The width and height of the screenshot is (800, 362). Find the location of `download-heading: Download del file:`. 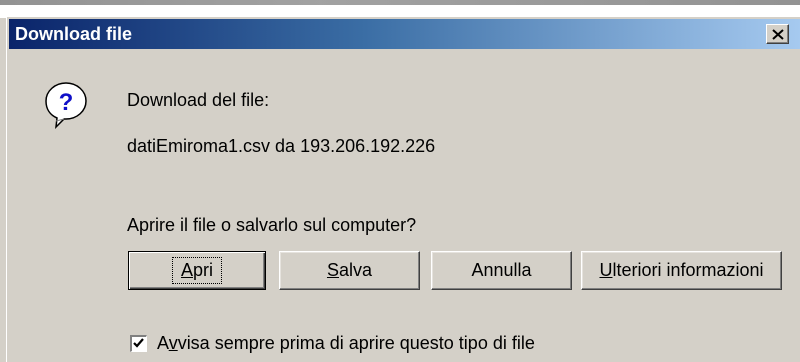

download-heading: Download del file: is located at coordinates (198, 100).